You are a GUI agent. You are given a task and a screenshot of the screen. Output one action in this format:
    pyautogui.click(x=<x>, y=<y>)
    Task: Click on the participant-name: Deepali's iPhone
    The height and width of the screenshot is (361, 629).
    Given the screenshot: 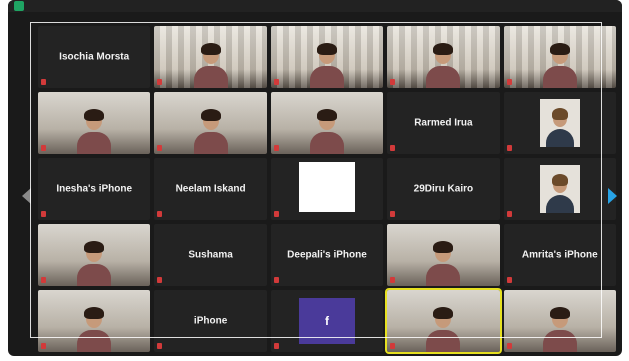 What is the action you would take?
    pyautogui.click(x=327, y=255)
    